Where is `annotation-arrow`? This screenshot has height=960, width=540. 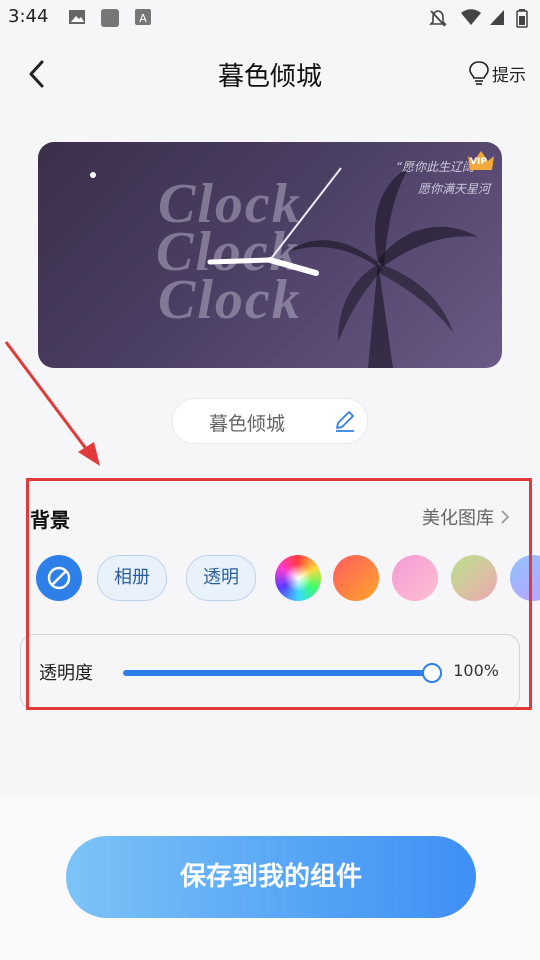
annotation-arrow is located at coordinates (52, 403).